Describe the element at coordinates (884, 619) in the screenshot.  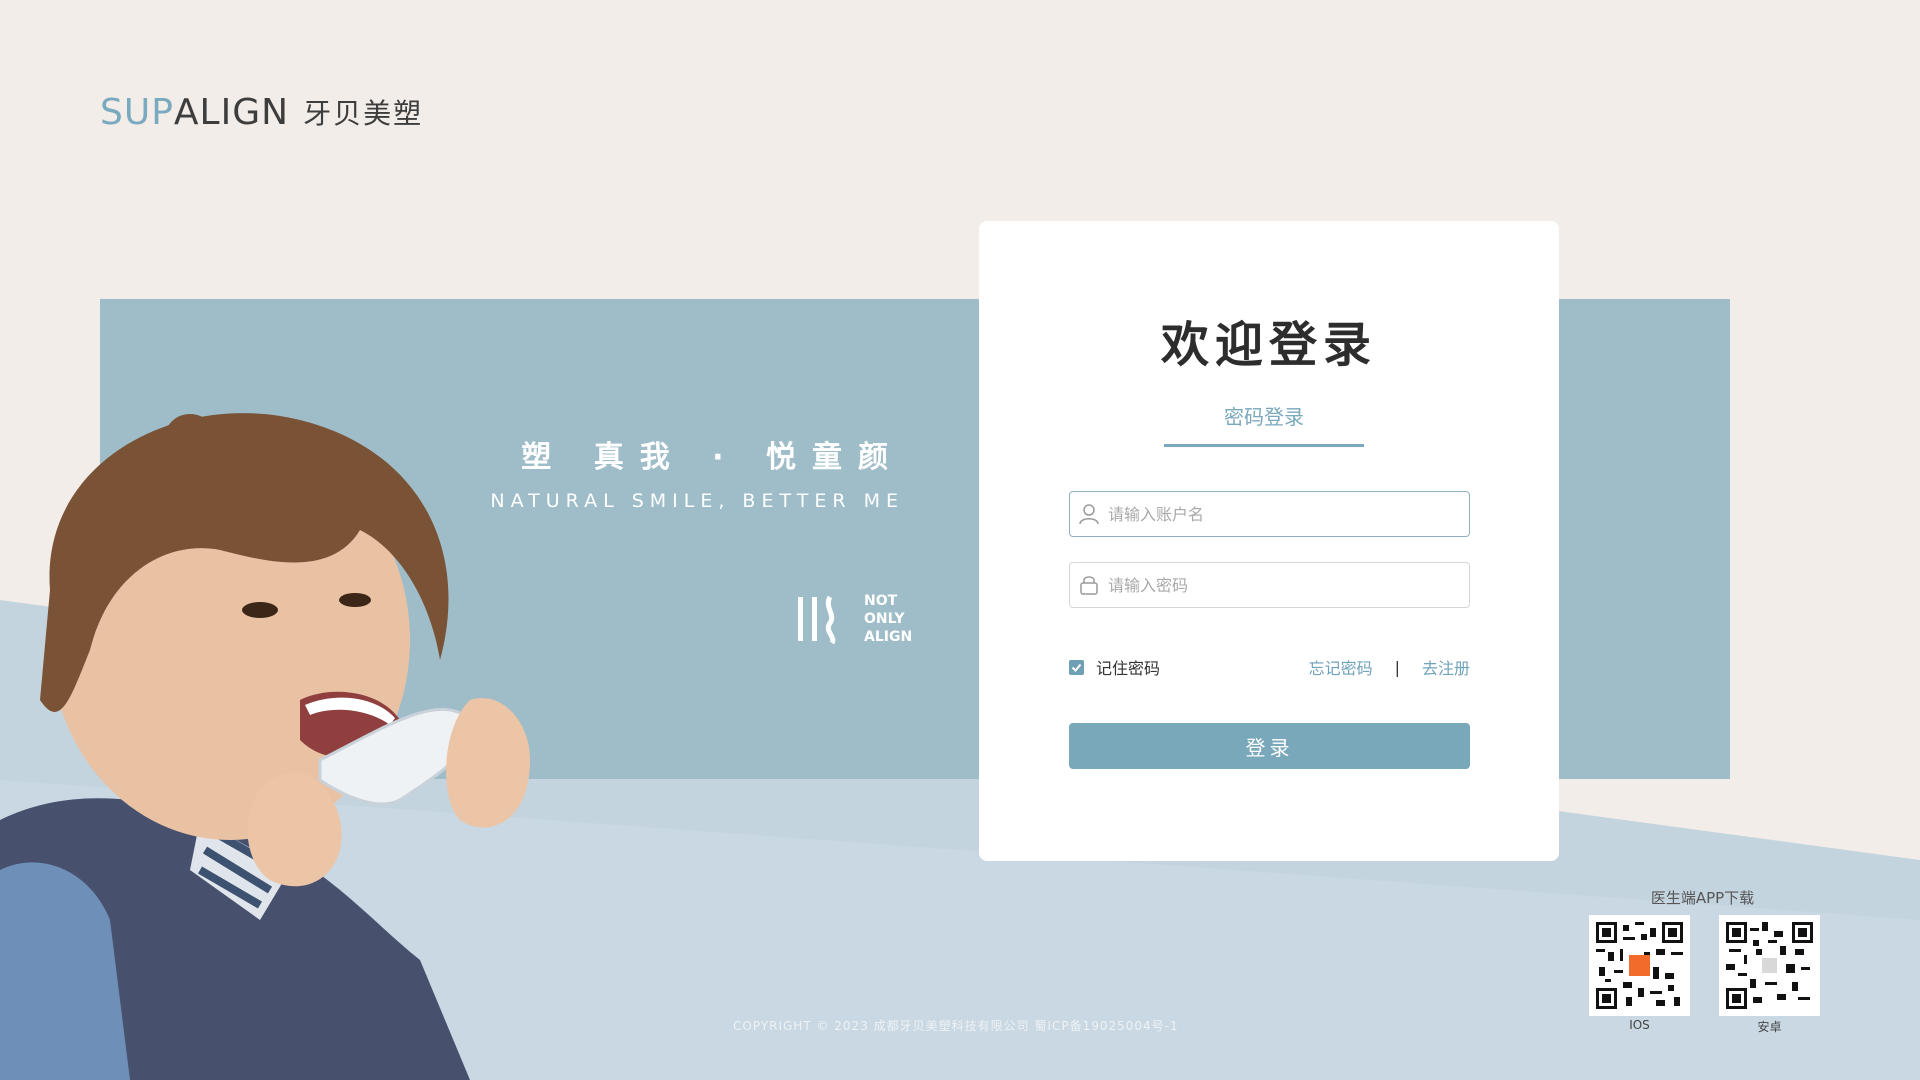
I see `mark-line-2: ONLY` at that location.